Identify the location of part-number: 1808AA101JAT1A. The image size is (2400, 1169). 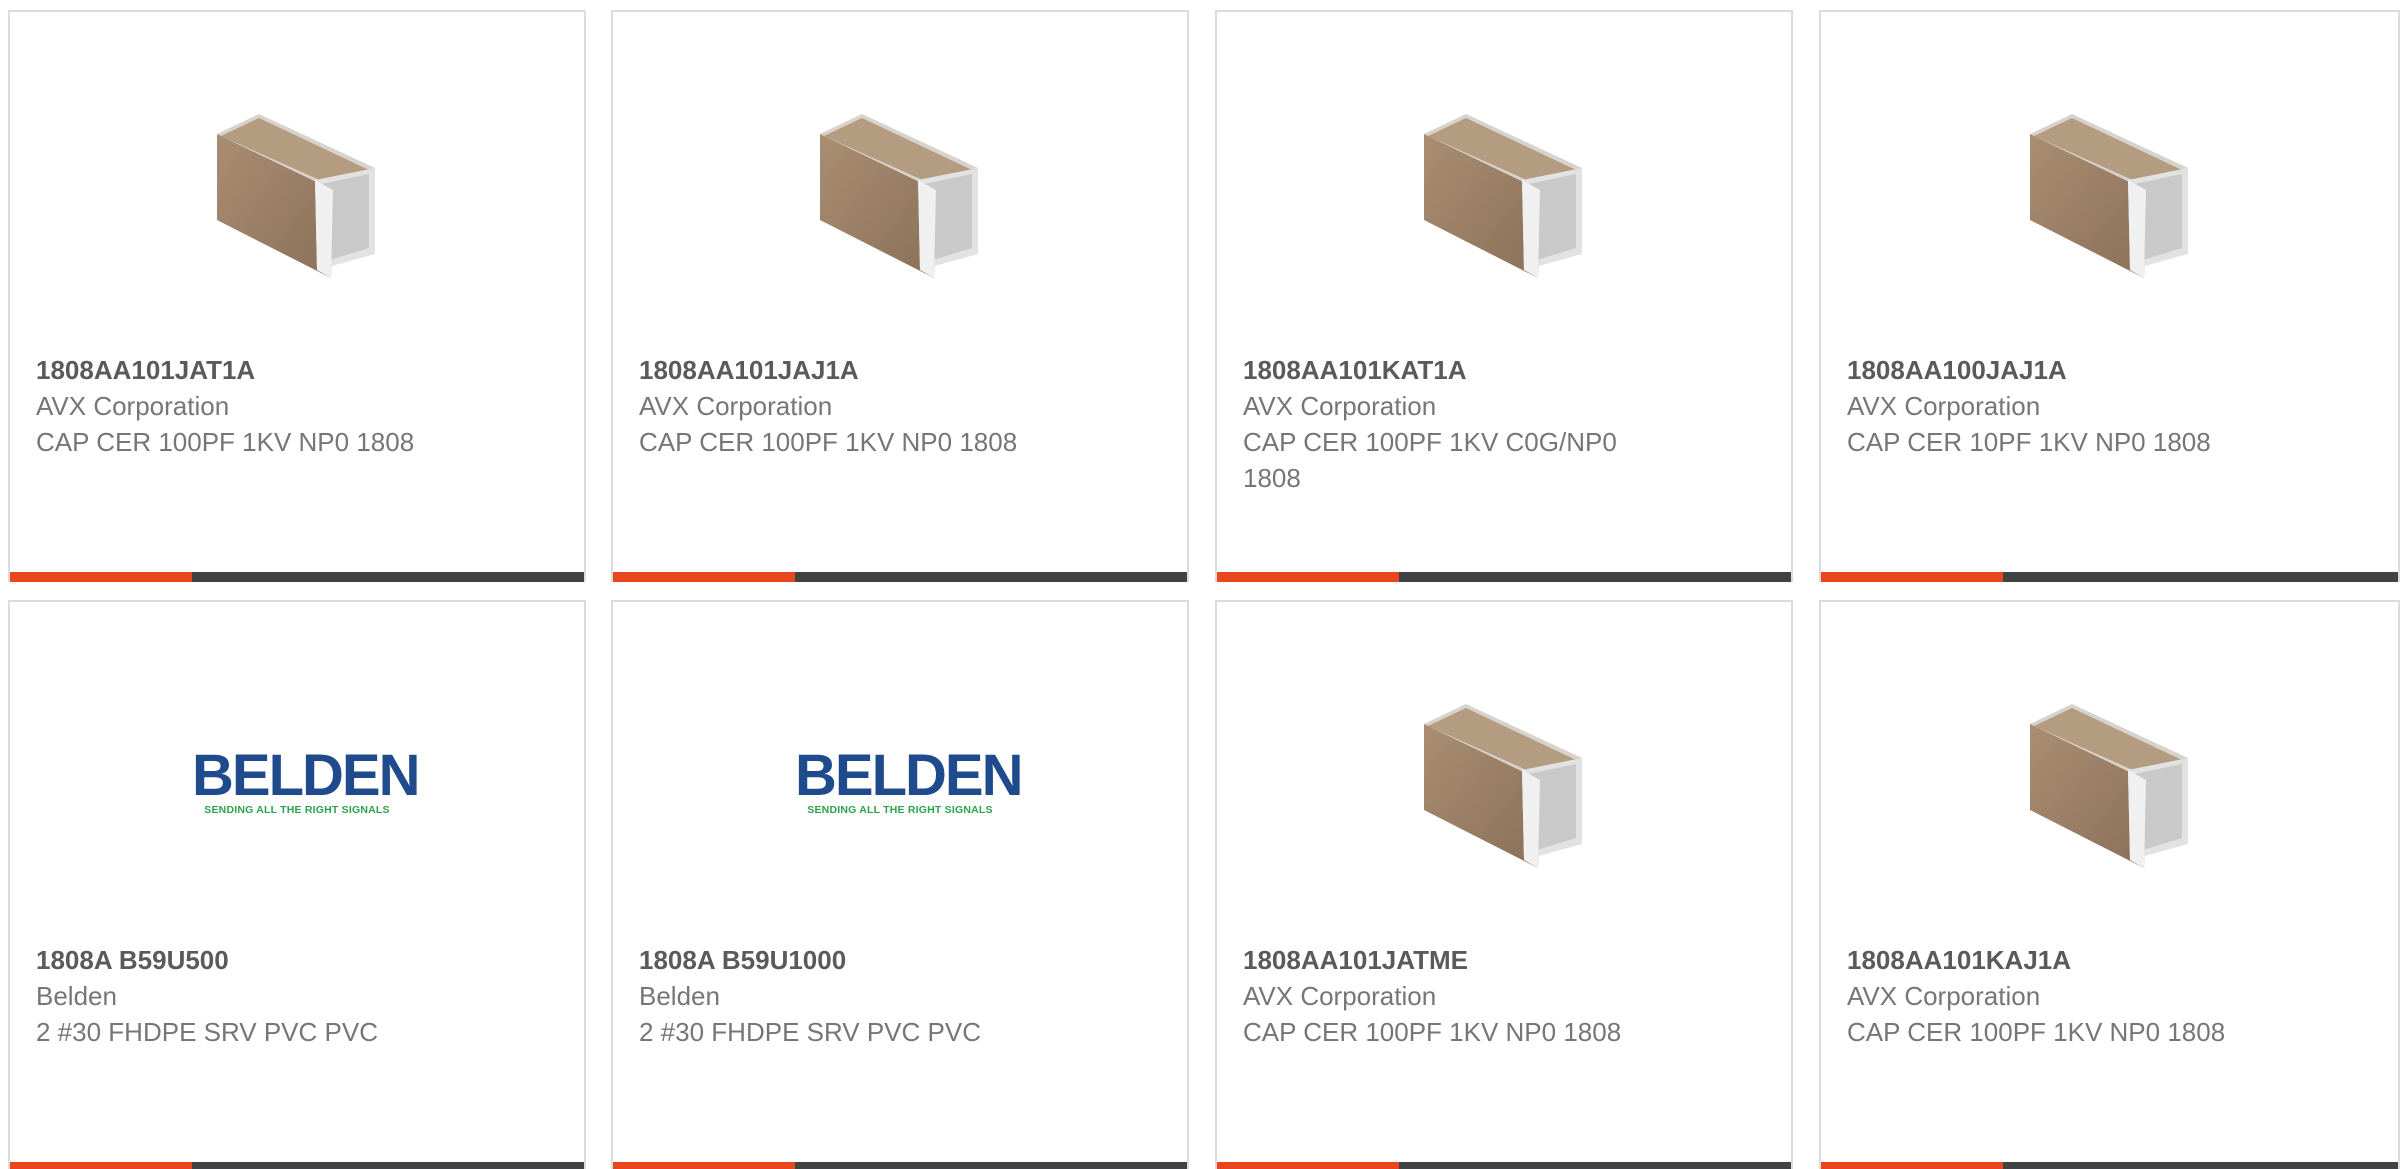
(297, 370).